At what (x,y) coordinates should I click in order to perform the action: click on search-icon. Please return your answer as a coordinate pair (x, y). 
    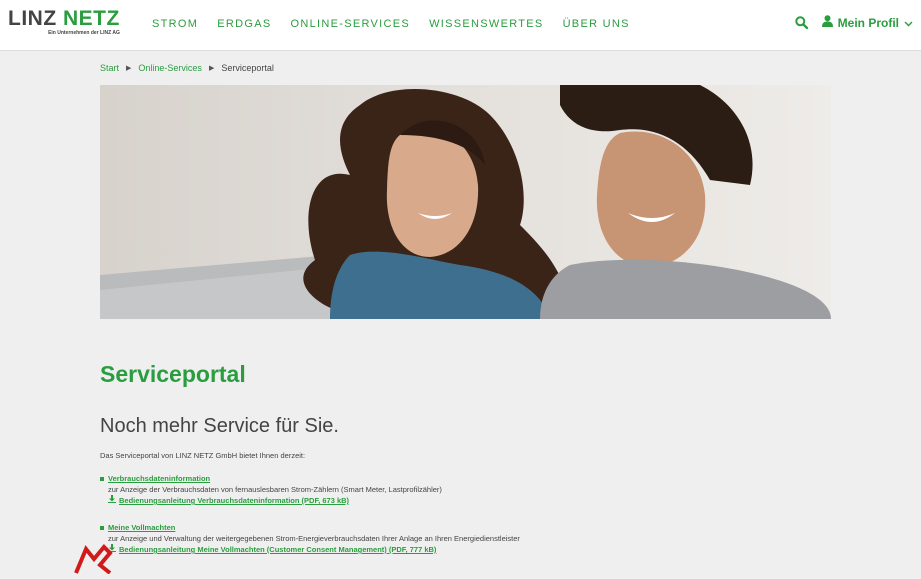
    Looking at the image, I should click on (801, 22).